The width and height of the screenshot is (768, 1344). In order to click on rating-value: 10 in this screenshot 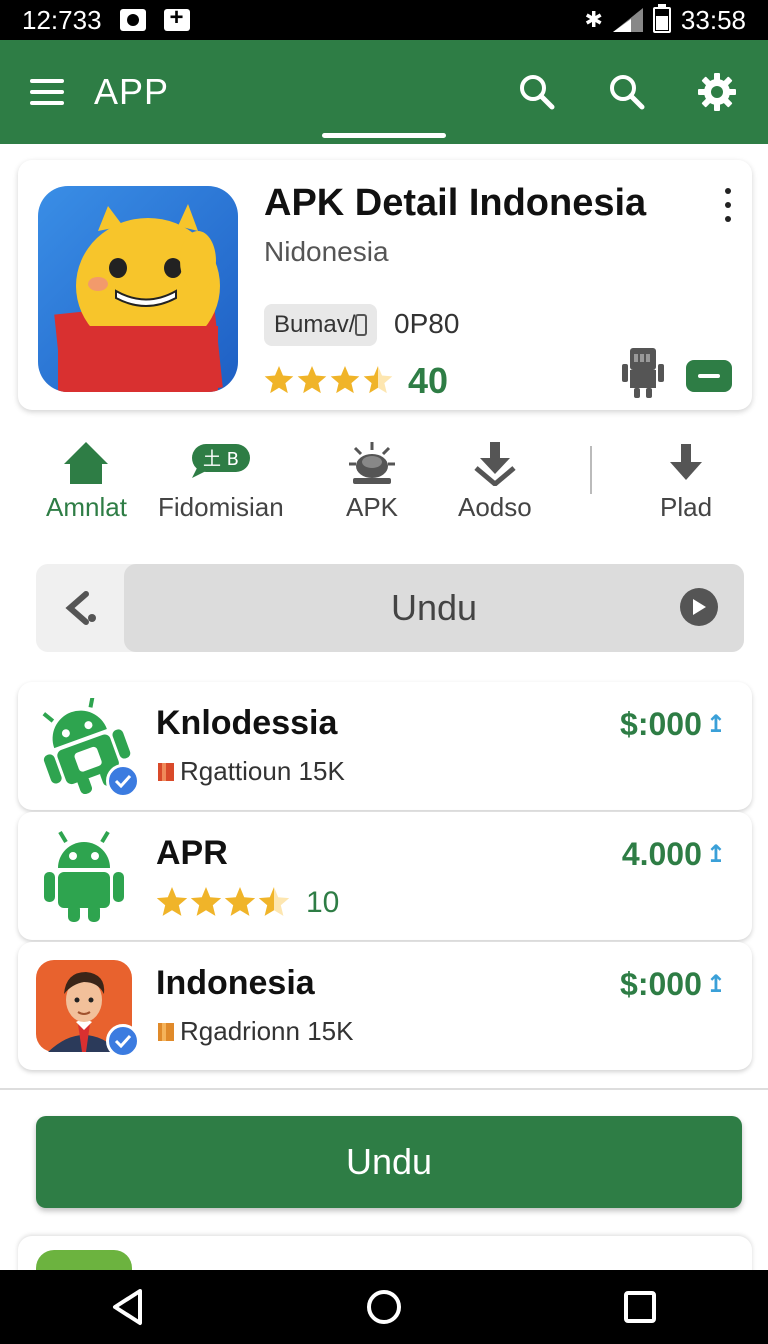, I will do `click(323, 902)`.